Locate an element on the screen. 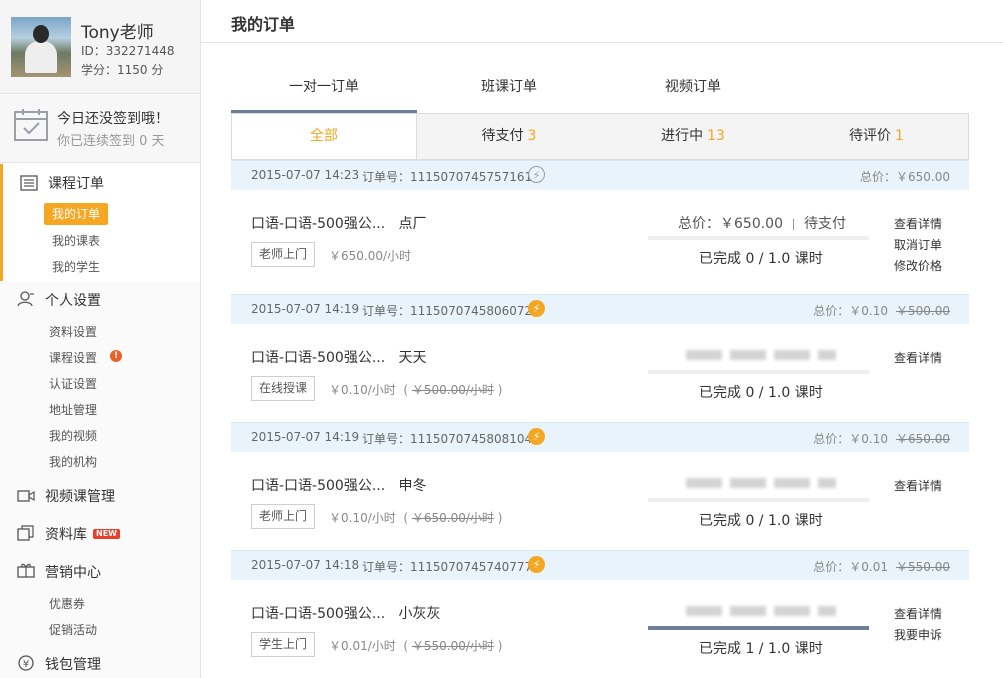  sidebar-item-my-videos: 我的视频 is located at coordinates (73, 435).